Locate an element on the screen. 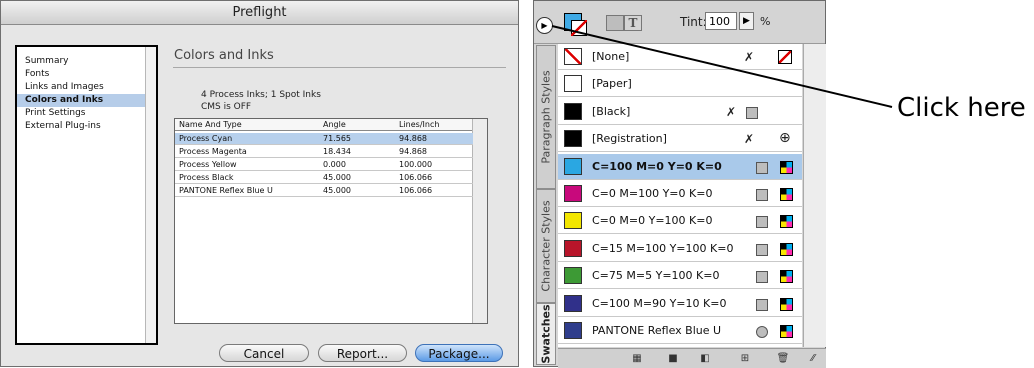  swatch-name: C=15 M=100 Y=100 K=0 is located at coordinates (663, 248).